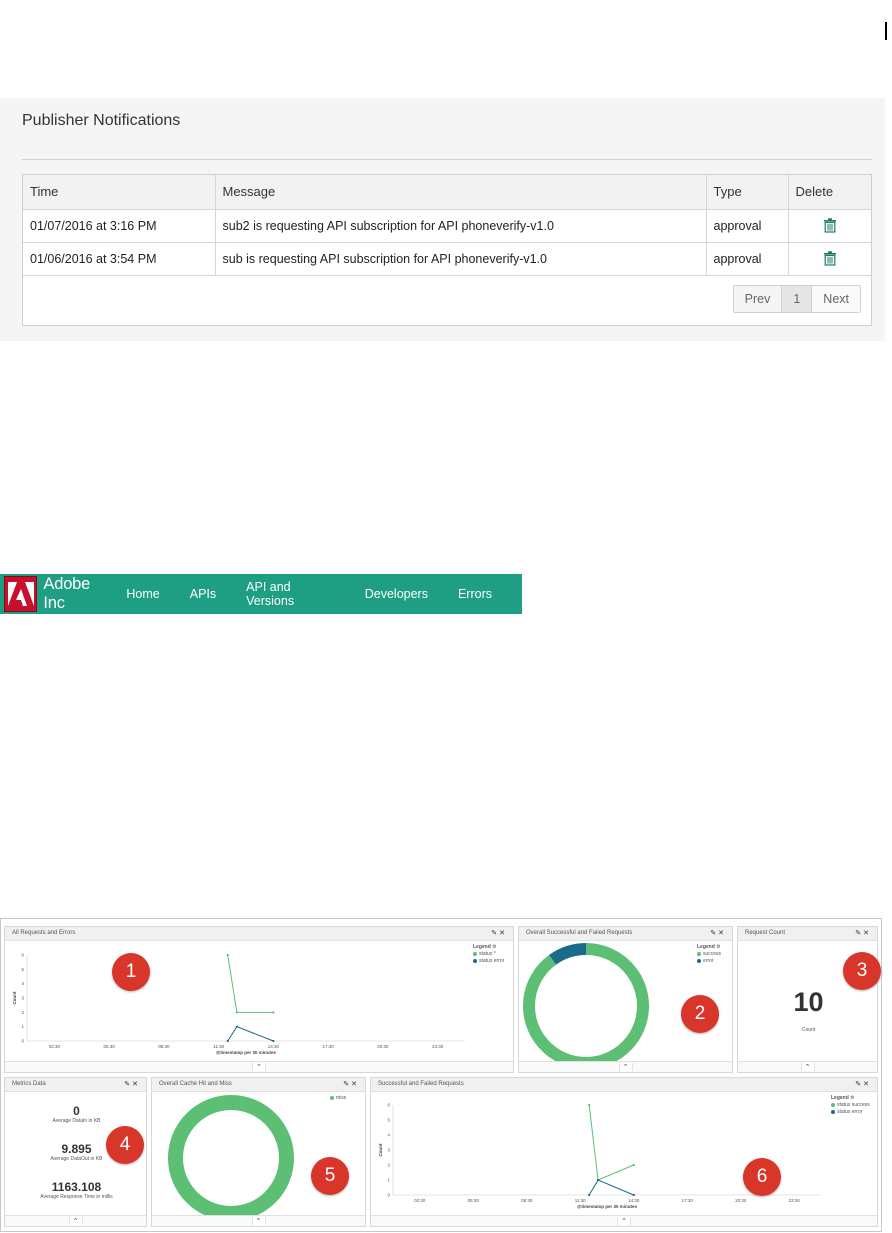  I want to click on panel-title: Metrics Data, so click(29, 1084).